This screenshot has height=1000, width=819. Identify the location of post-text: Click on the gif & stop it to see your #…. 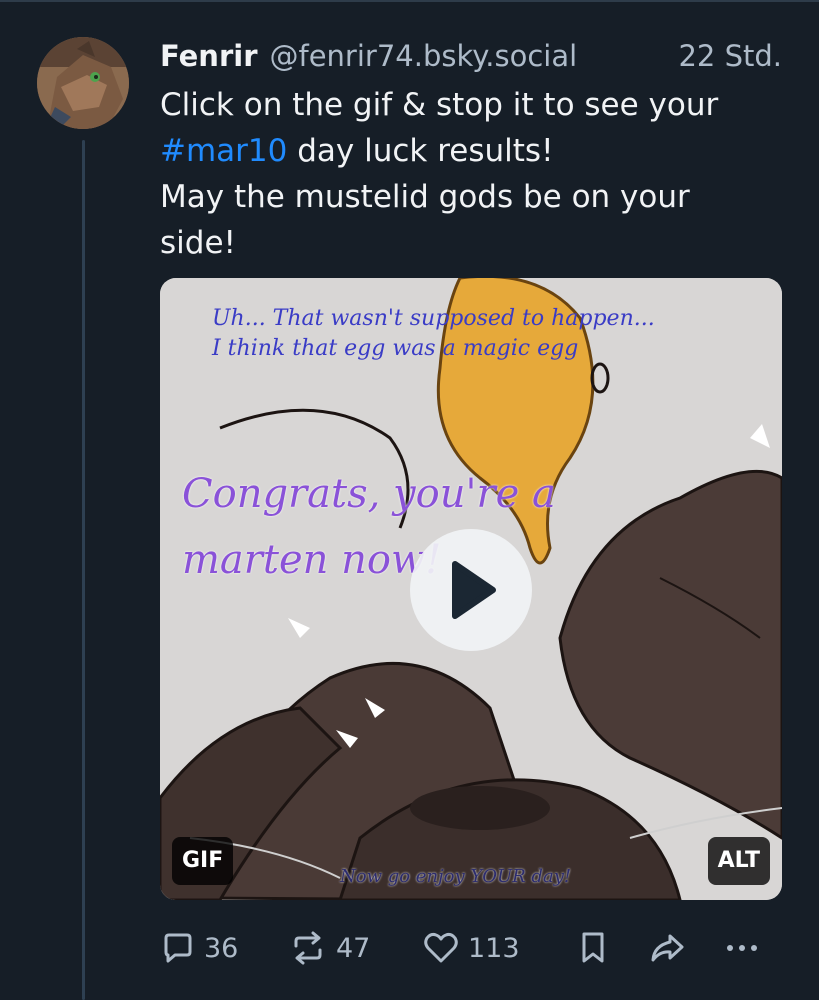
(470, 174).